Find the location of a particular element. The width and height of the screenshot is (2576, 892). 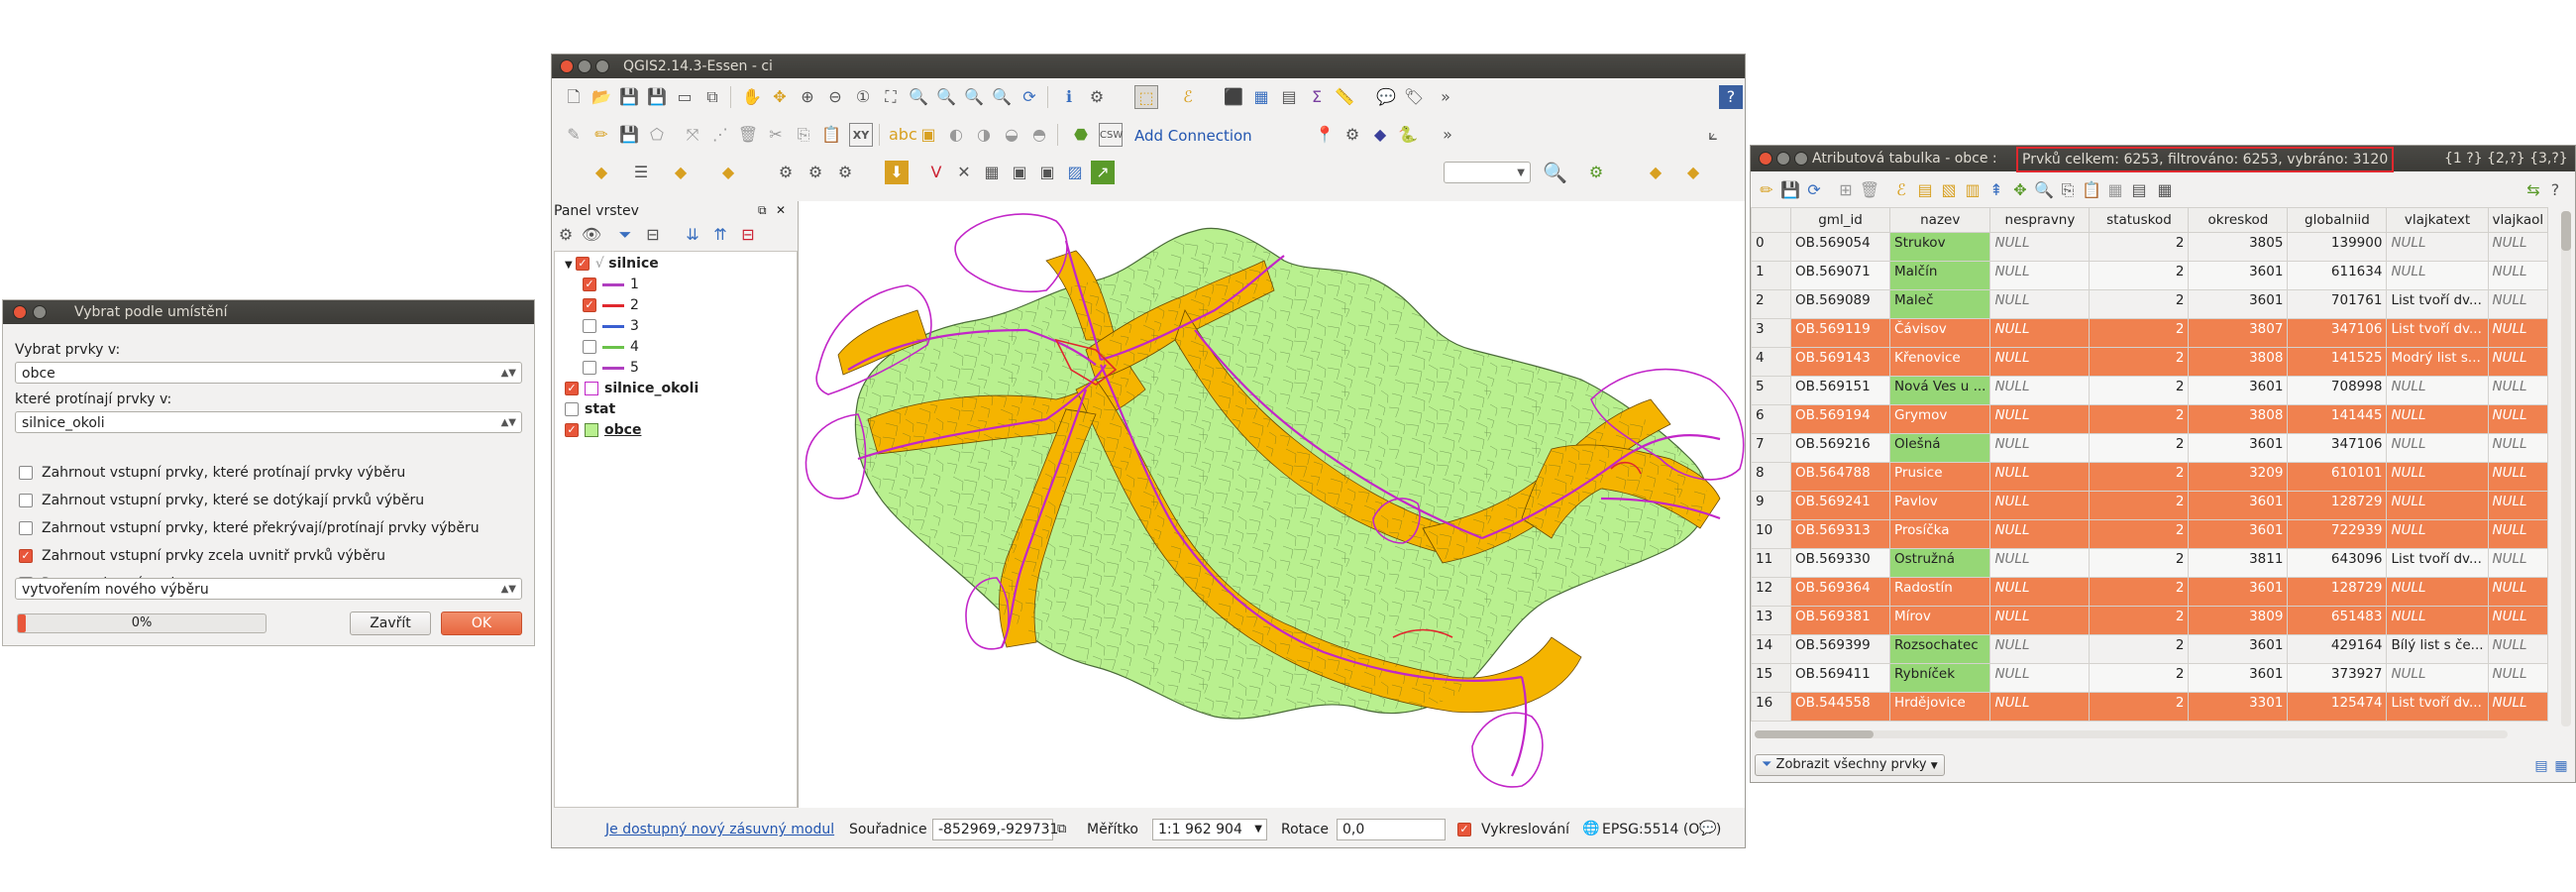

row-index: 16 is located at coordinates (1771, 707).